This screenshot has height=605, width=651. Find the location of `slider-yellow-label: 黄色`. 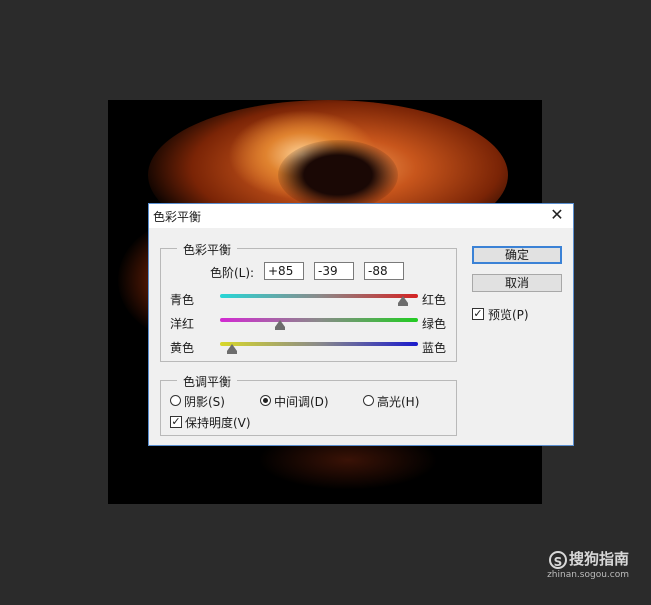

slider-yellow-label: 黄色 is located at coordinates (182, 348).